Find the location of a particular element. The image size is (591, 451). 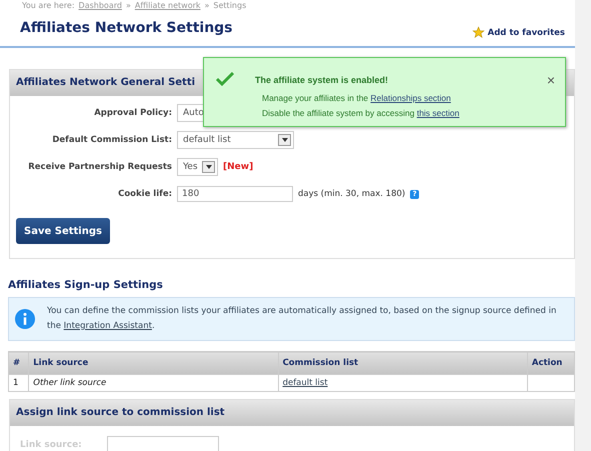

notification-text: Manage your affiliates in the Relationships section is located at coordinates (356, 98).